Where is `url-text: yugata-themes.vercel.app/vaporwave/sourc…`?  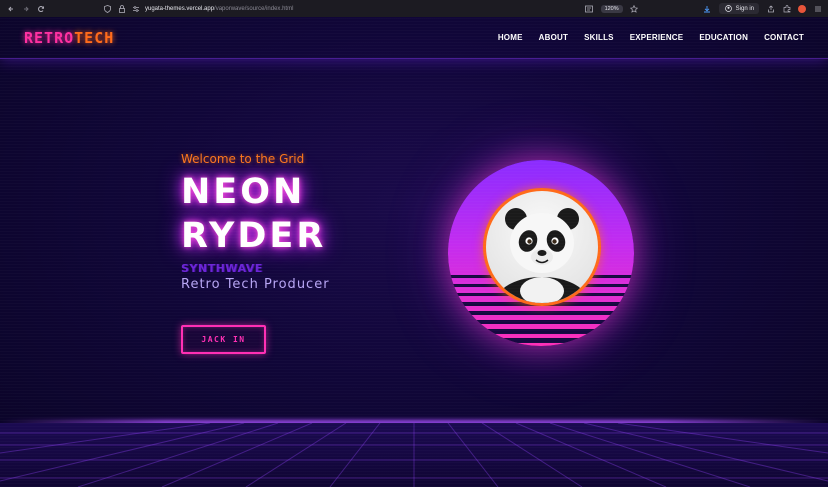 url-text: yugata-themes.vercel.app/vaporwave/sourc… is located at coordinates (219, 9).